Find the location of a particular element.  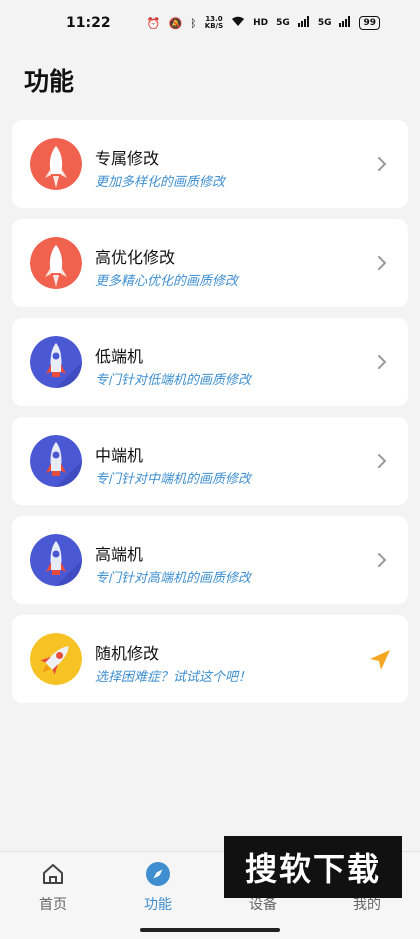

feature-title: 高优化修改 is located at coordinates (135, 257).